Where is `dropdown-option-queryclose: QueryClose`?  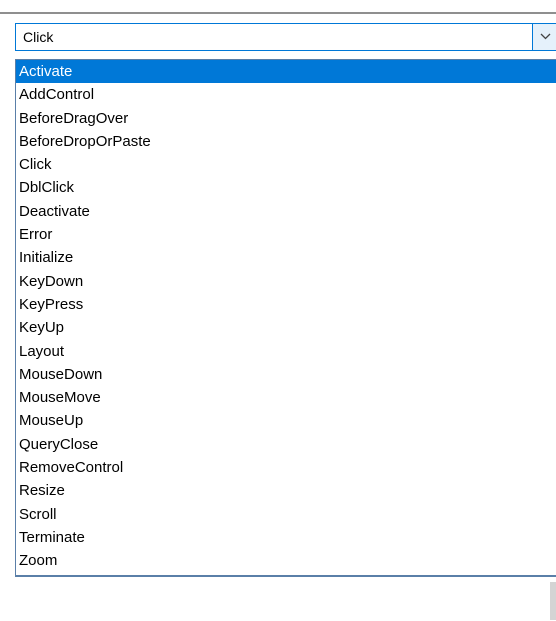 dropdown-option-queryclose: QueryClose is located at coordinates (286, 444).